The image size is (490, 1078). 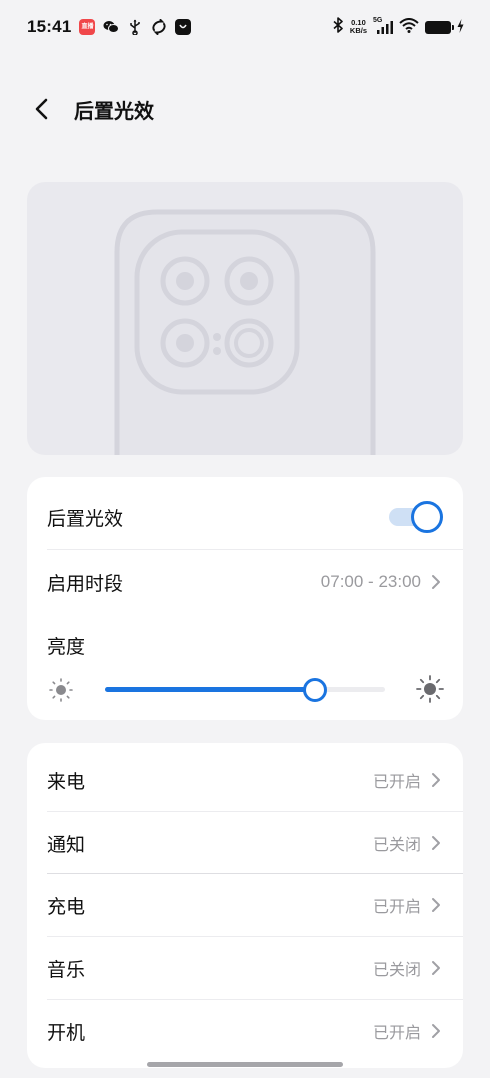 I want to click on list-item-label: 通知, so click(x=66, y=844).